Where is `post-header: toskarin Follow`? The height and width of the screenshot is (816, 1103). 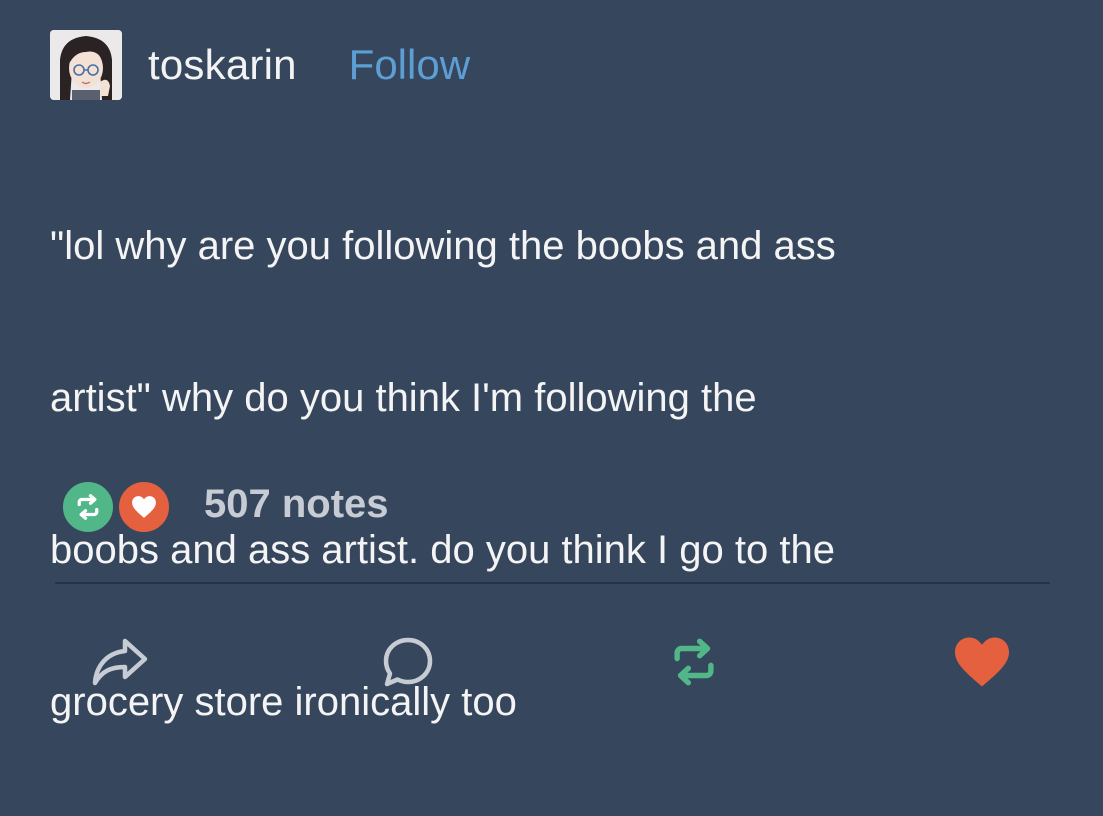
post-header: toskarin Follow is located at coordinates (260, 65).